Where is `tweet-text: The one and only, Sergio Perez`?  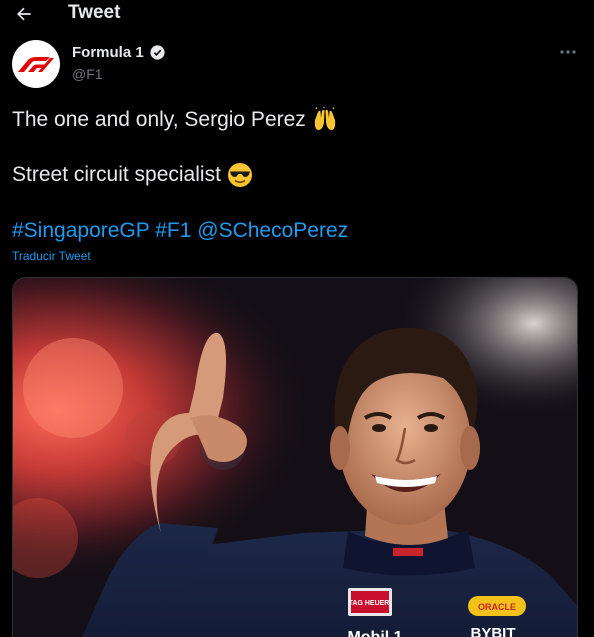 tweet-text: The one and only, Sergio Perez is located at coordinates (159, 119).